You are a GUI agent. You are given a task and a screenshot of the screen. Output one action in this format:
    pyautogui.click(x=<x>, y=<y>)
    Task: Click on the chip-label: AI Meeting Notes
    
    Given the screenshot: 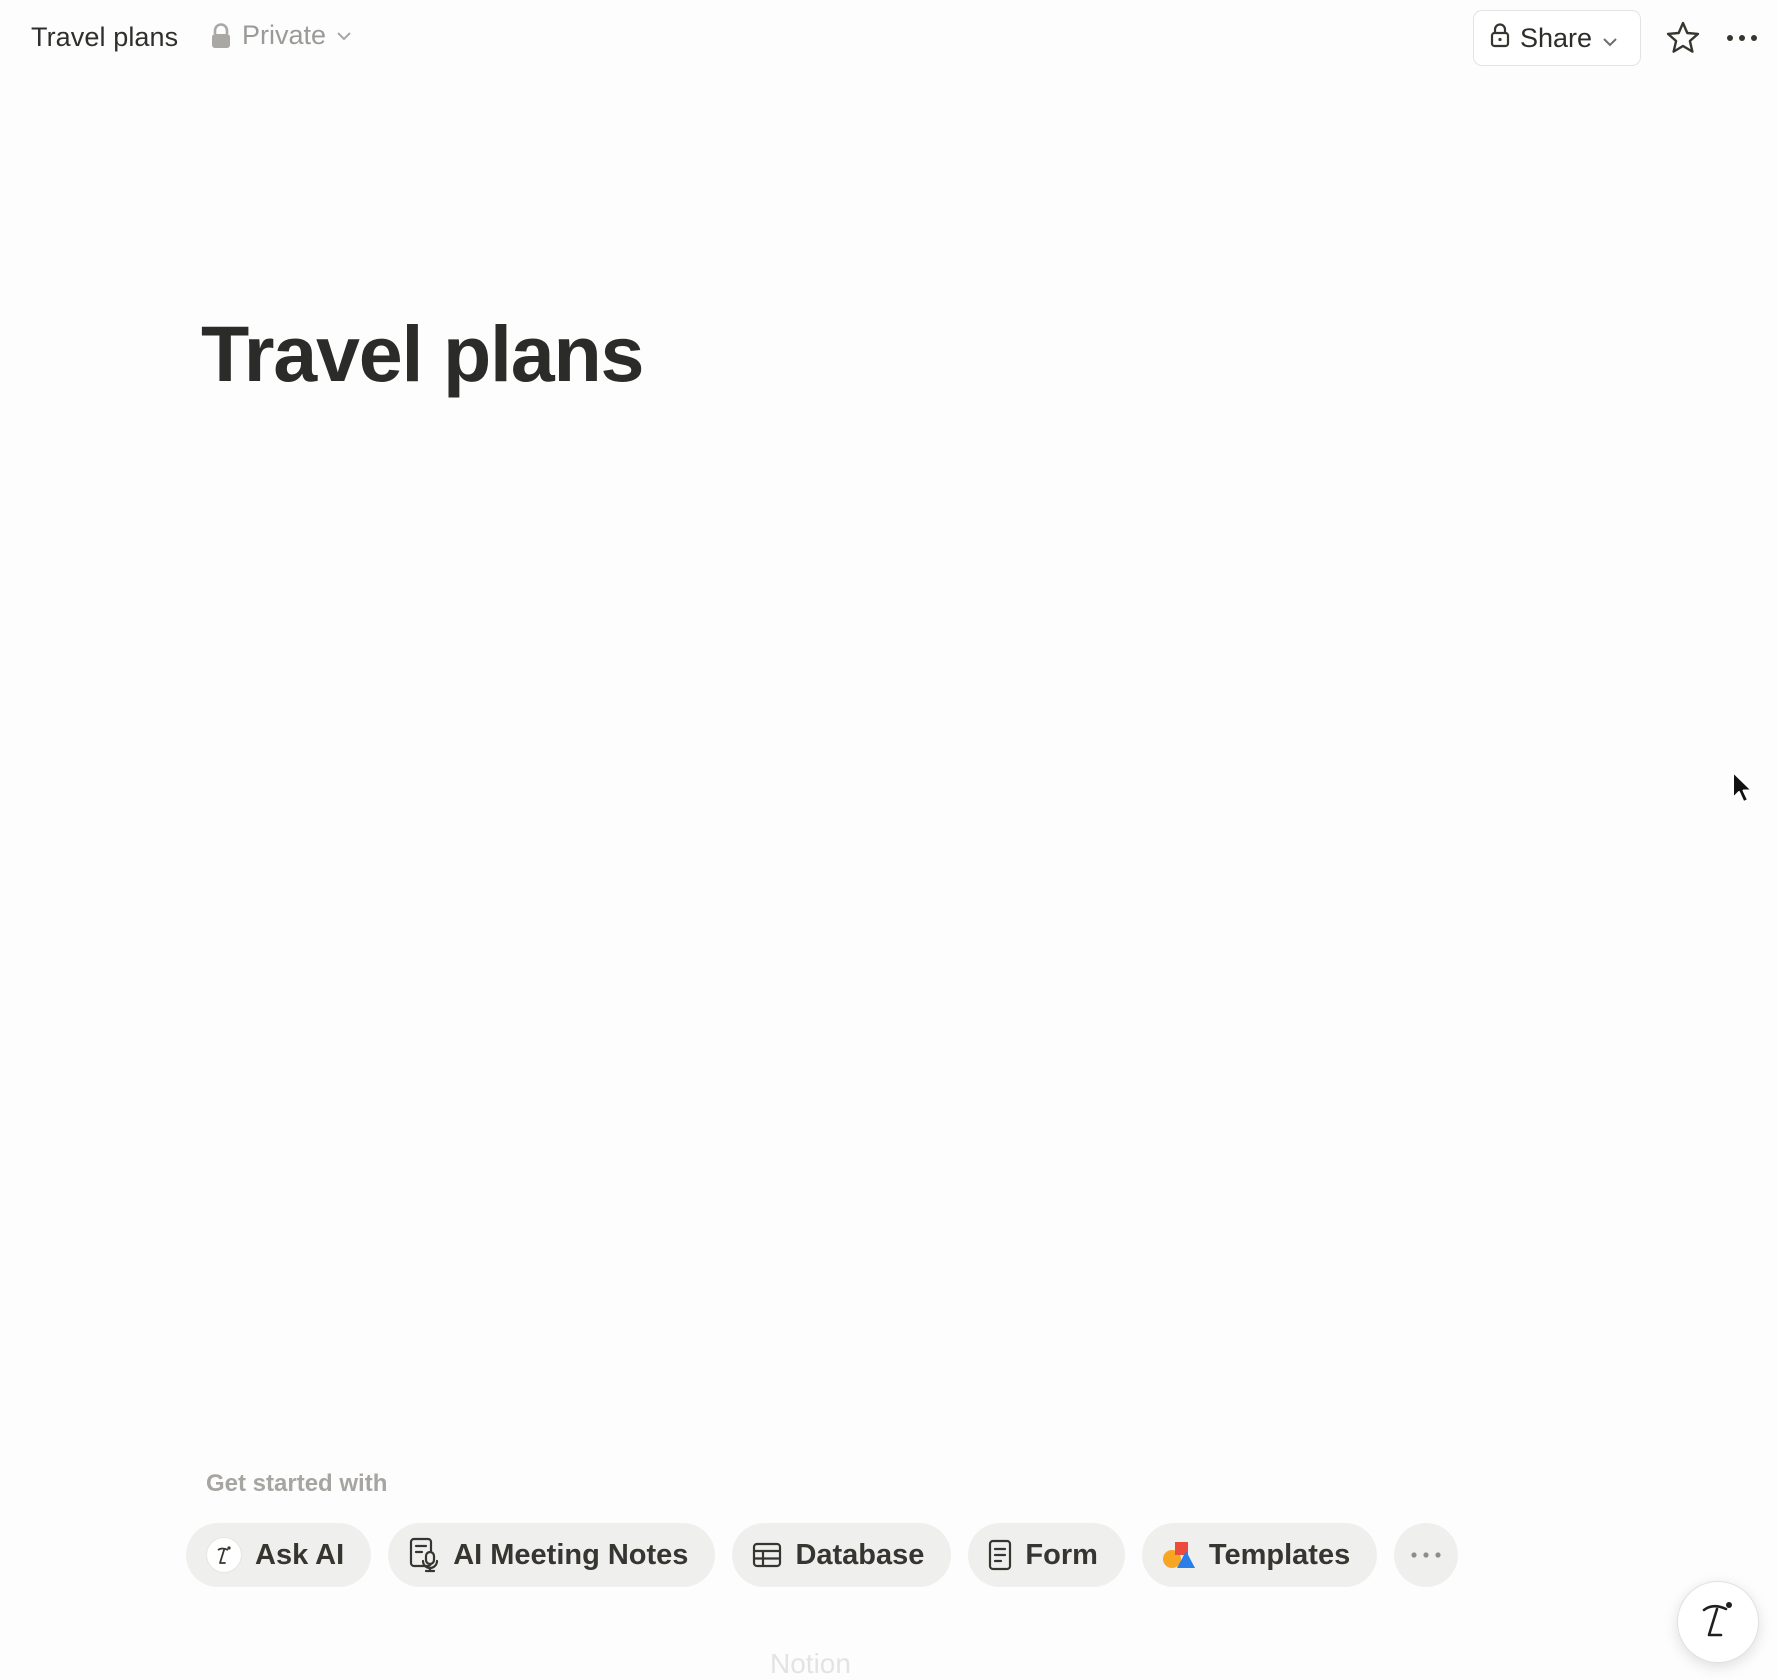 What is the action you would take?
    pyautogui.click(x=571, y=1554)
    